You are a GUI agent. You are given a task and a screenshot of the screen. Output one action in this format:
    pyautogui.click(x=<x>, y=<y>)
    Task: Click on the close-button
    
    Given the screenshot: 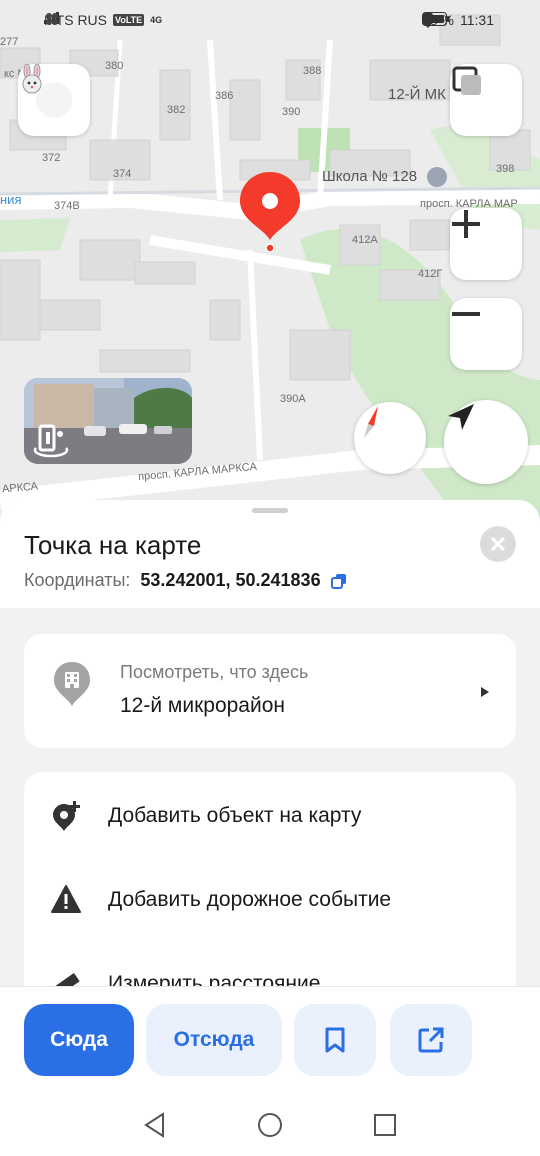 What is the action you would take?
    pyautogui.click(x=498, y=544)
    